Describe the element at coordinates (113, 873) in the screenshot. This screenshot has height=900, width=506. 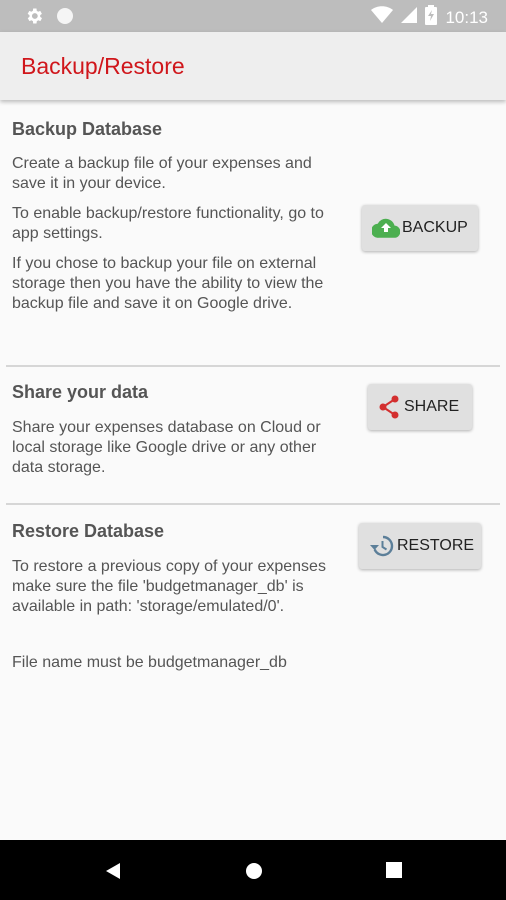
I see `back-icon` at that location.